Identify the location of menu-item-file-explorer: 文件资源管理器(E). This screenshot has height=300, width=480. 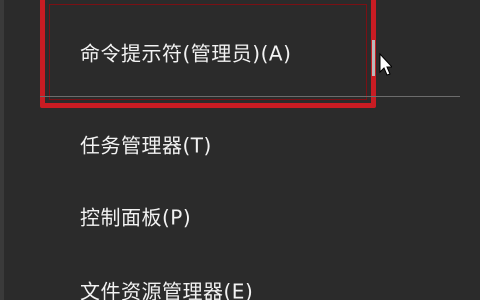
(240, 284).